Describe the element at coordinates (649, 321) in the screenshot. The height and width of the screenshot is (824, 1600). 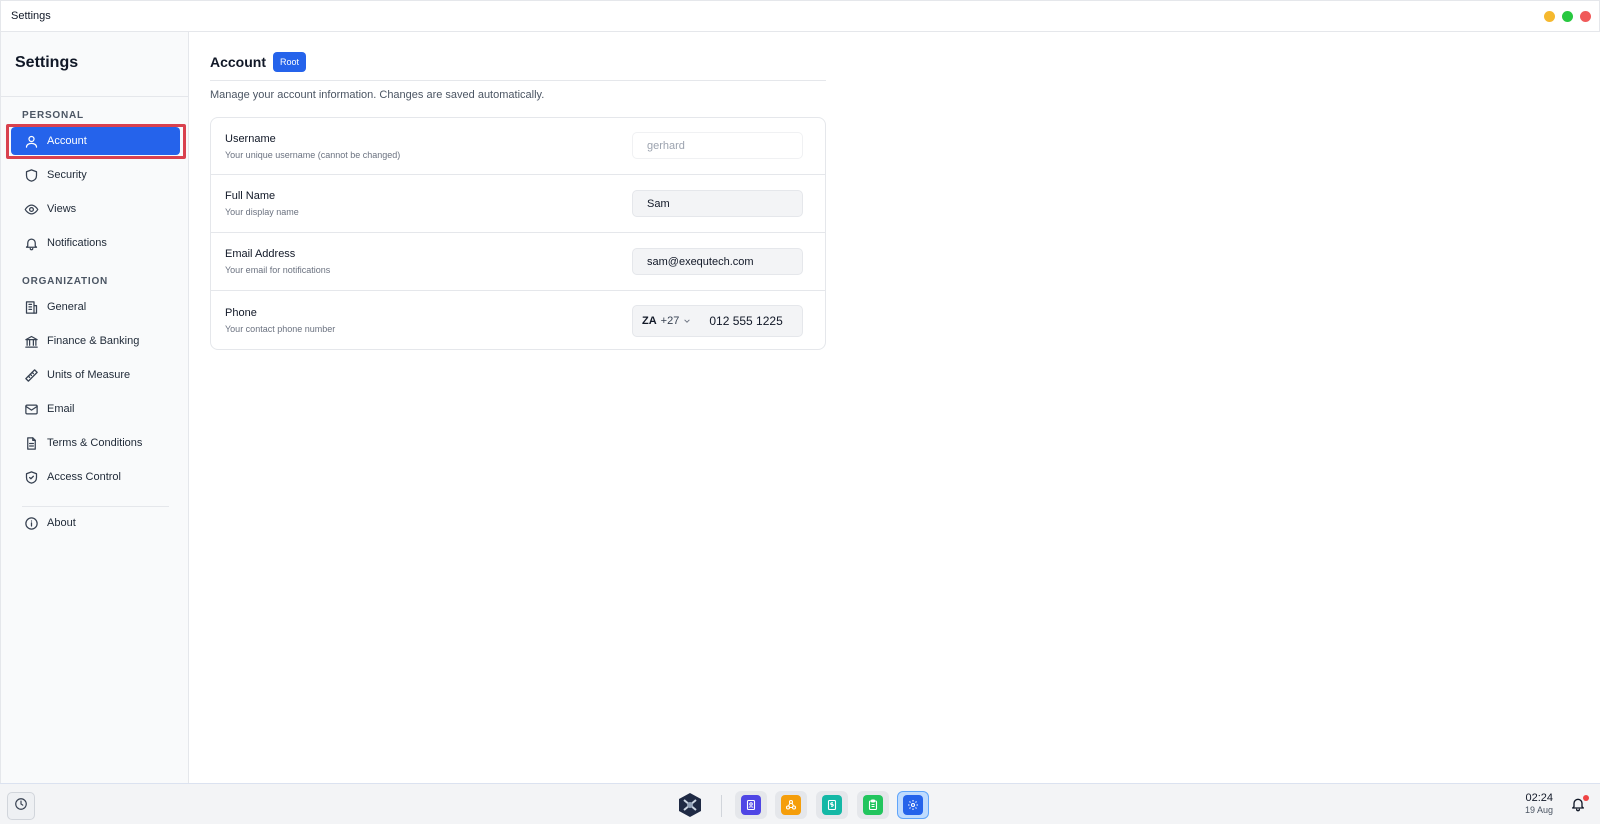
I see `country-code-select: ZA` at that location.